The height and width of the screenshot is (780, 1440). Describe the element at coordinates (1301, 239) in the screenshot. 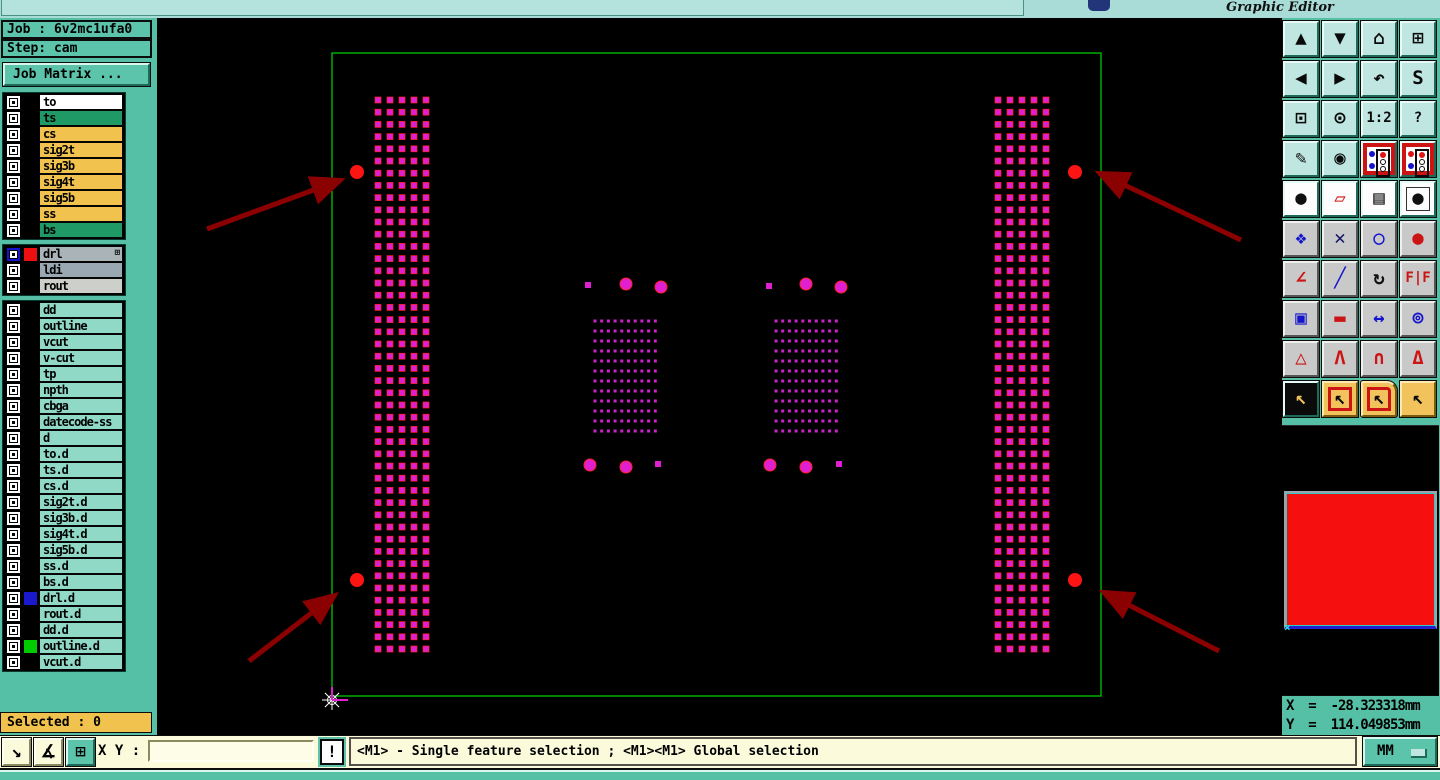

I see `chain-select-button: ❖` at that location.